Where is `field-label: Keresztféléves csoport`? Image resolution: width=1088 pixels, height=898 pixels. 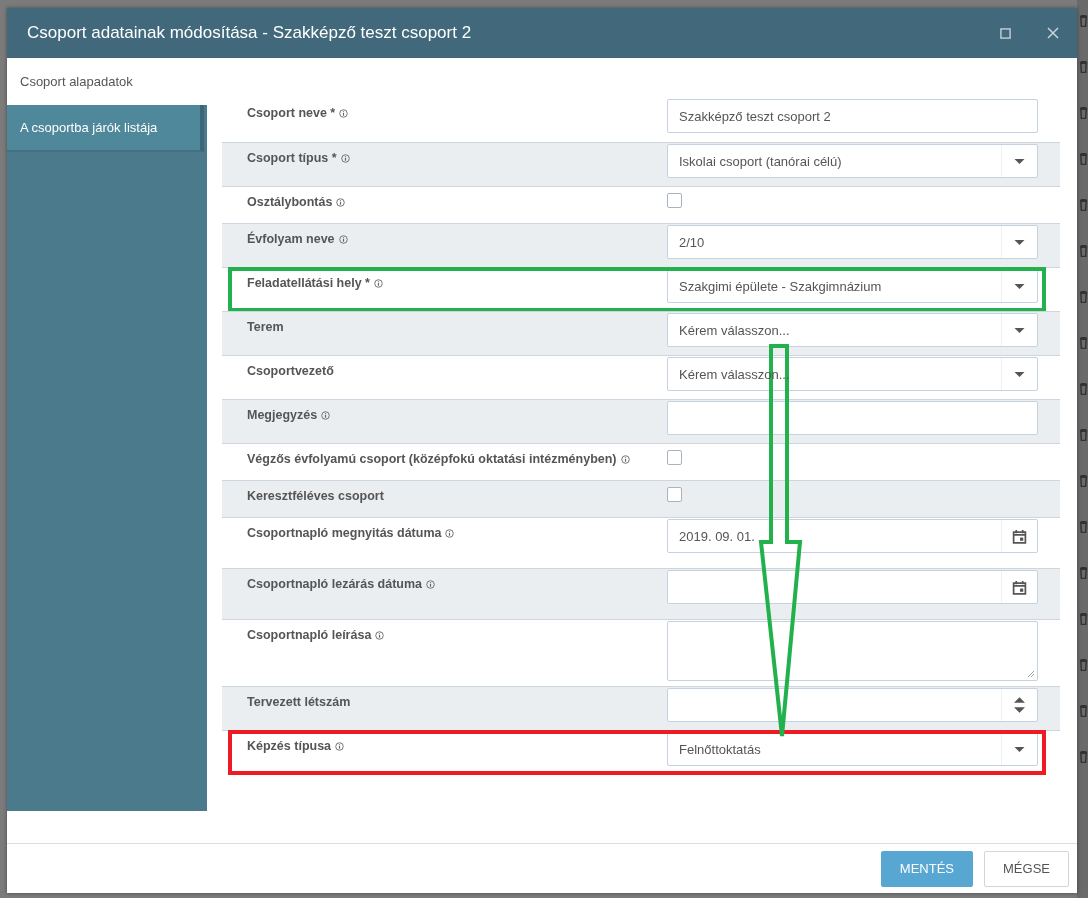
field-label: Keresztféléves csoport is located at coordinates (315, 496).